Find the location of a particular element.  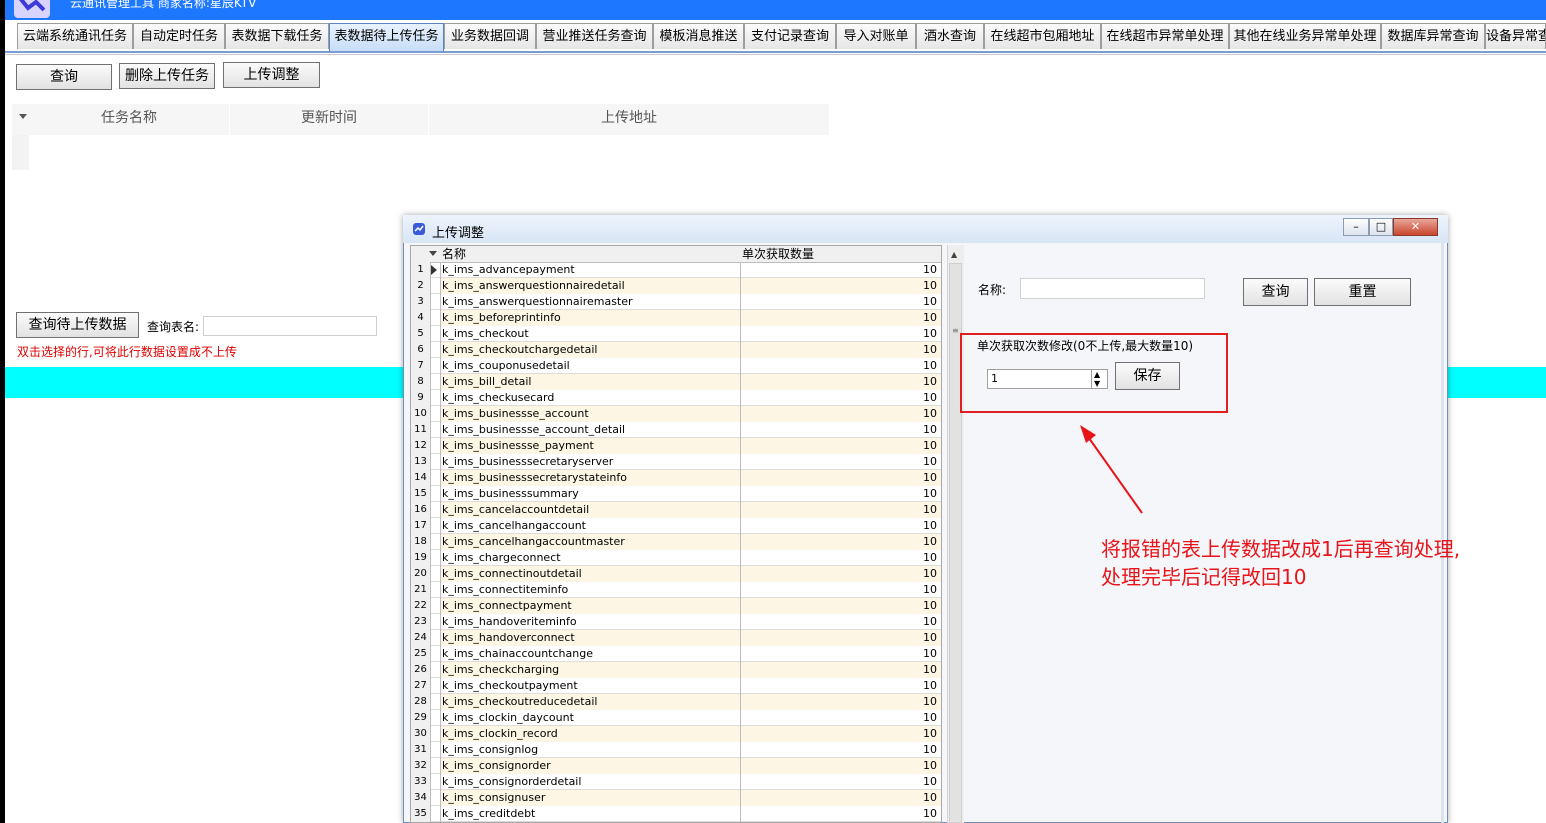

table-row: 35 k_ims_creditdebt 10 is located at coordinates (676, 814).